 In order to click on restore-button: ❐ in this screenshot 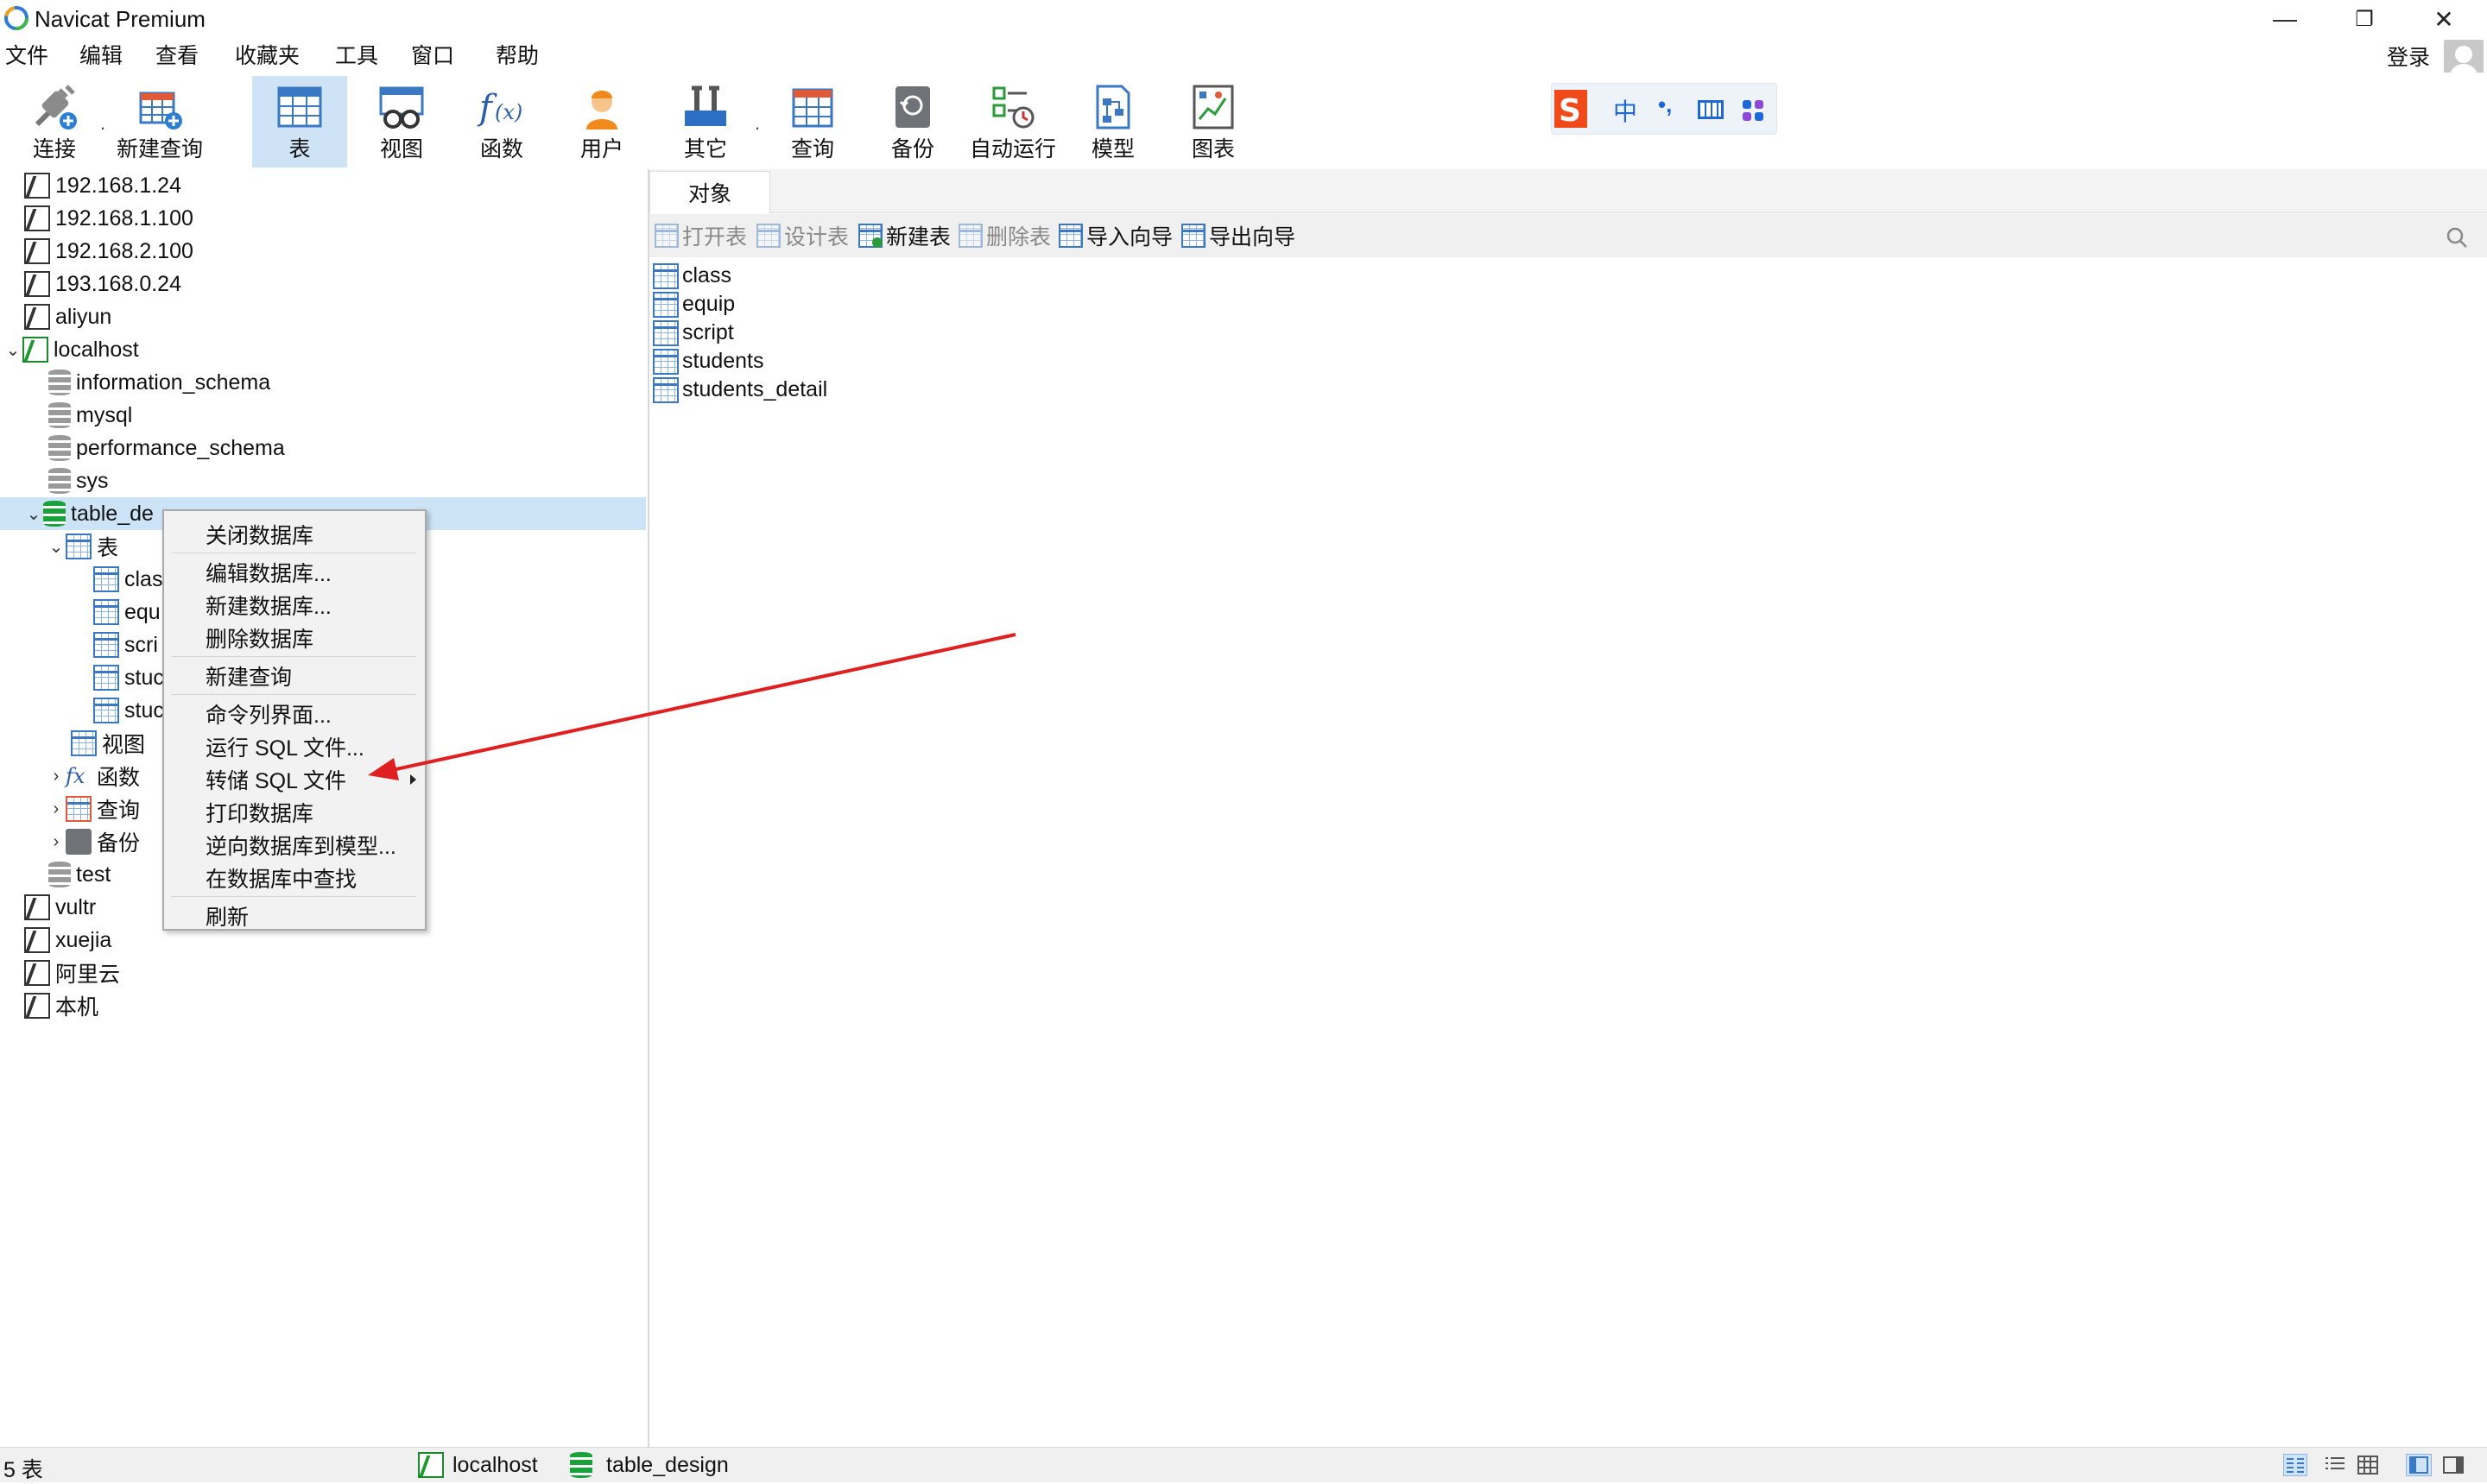, I will do `click(2365, 19)`.